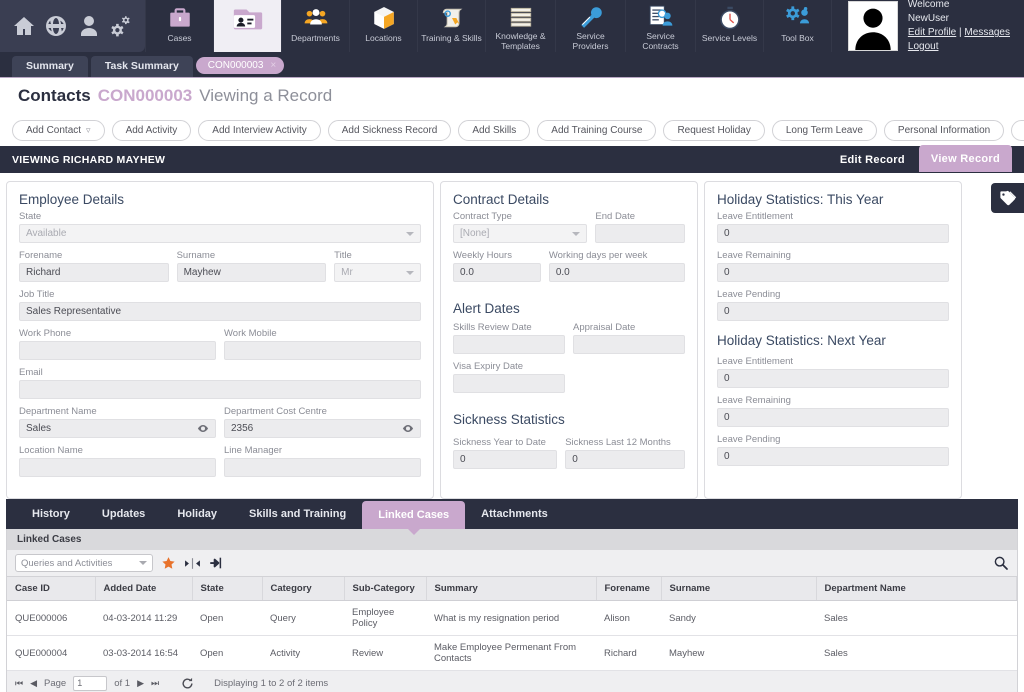 This screenshot has width=1024, height=692. Describe the element at coordinates (117, 467) in the screenshot. I see `location-name-input` at that location.